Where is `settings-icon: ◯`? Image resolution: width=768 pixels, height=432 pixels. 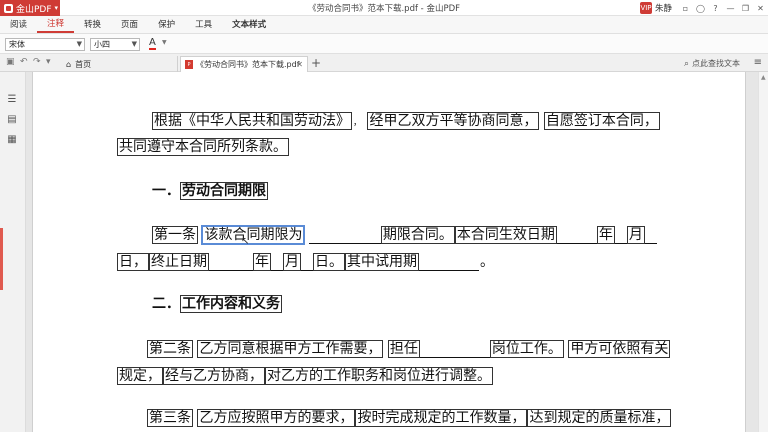 settings-icon: ◯ is located at coordinates (700, 8).